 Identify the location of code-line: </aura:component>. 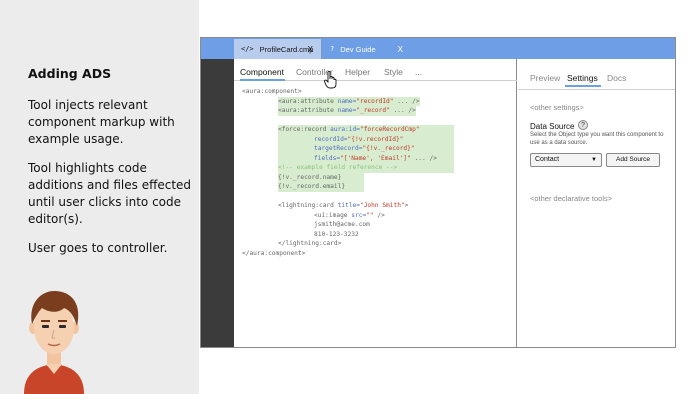
(274, 253).